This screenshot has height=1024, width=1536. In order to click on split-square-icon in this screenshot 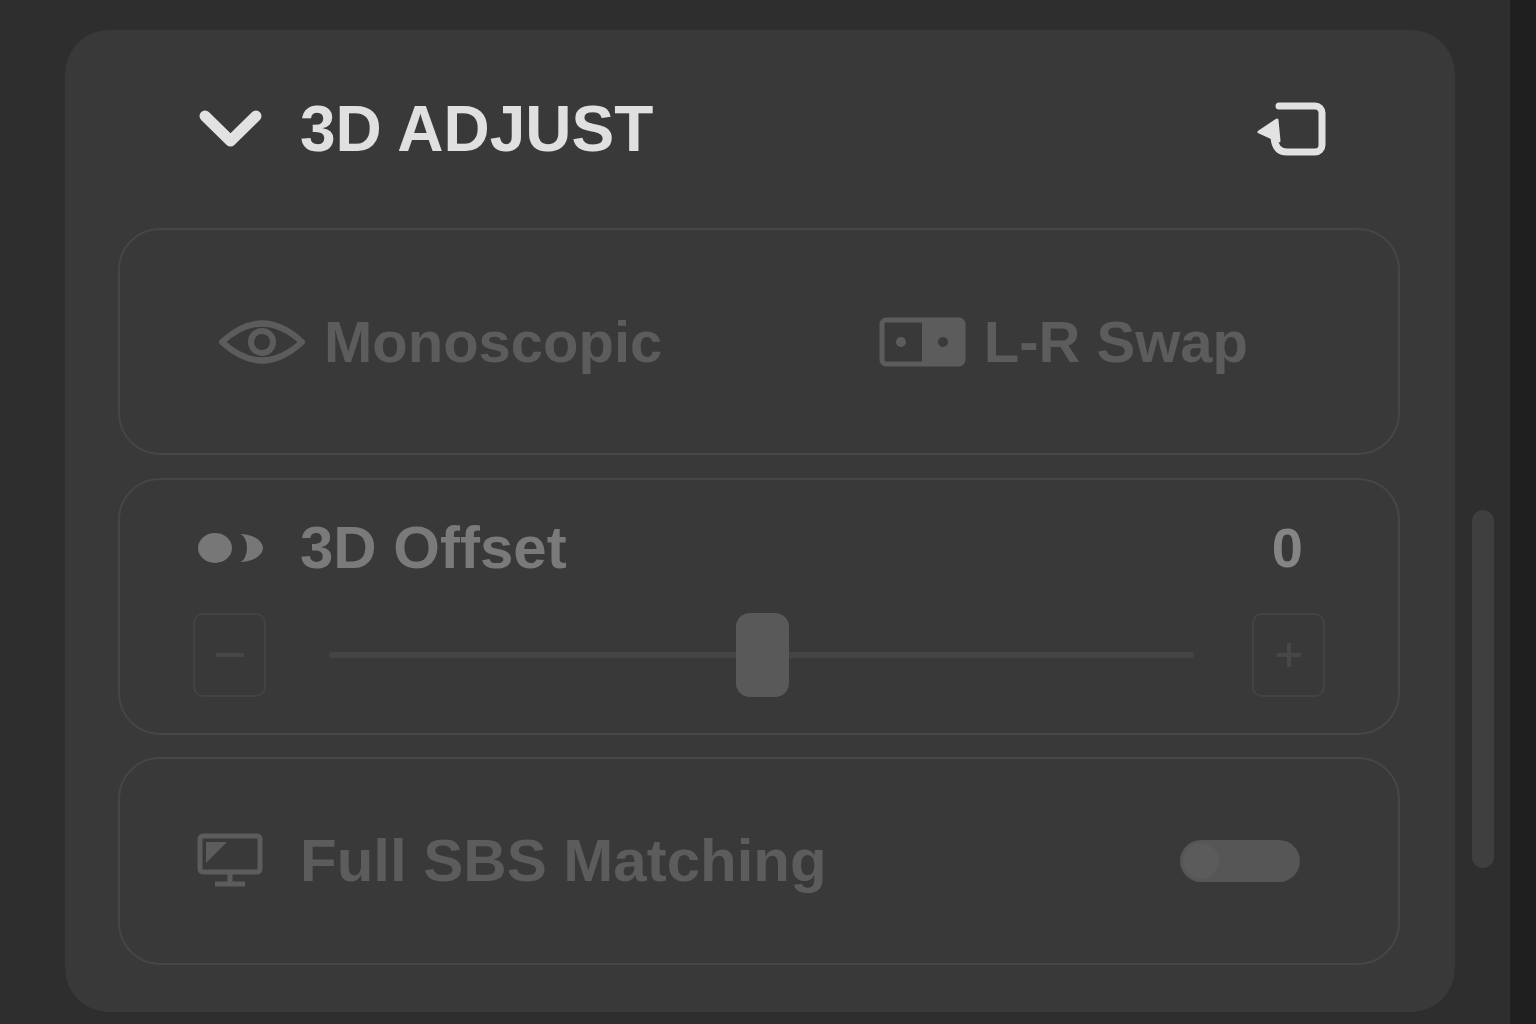, I will do `click(922, 341)`.